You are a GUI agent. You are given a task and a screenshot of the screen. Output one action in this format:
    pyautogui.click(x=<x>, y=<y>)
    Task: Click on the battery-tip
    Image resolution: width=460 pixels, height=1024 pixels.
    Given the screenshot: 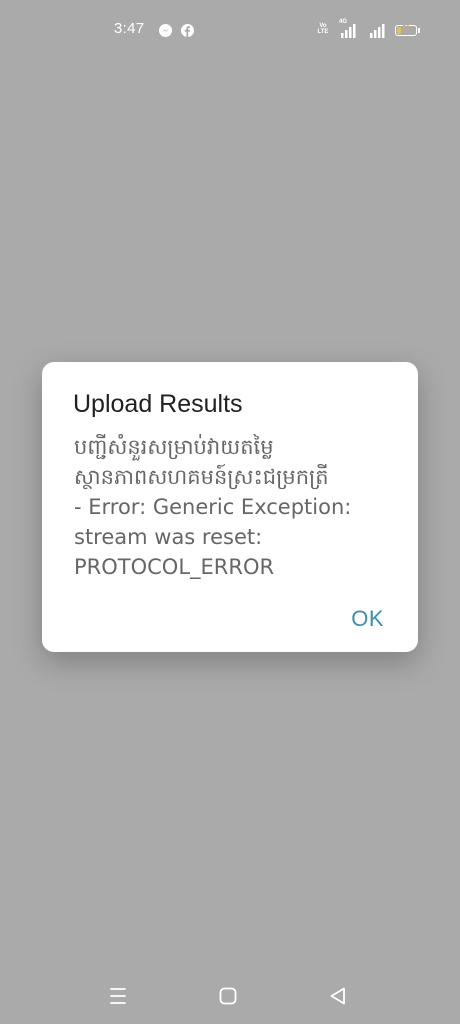 What is the action you would take?
    pyautogui.click(x=419, y=30)
    